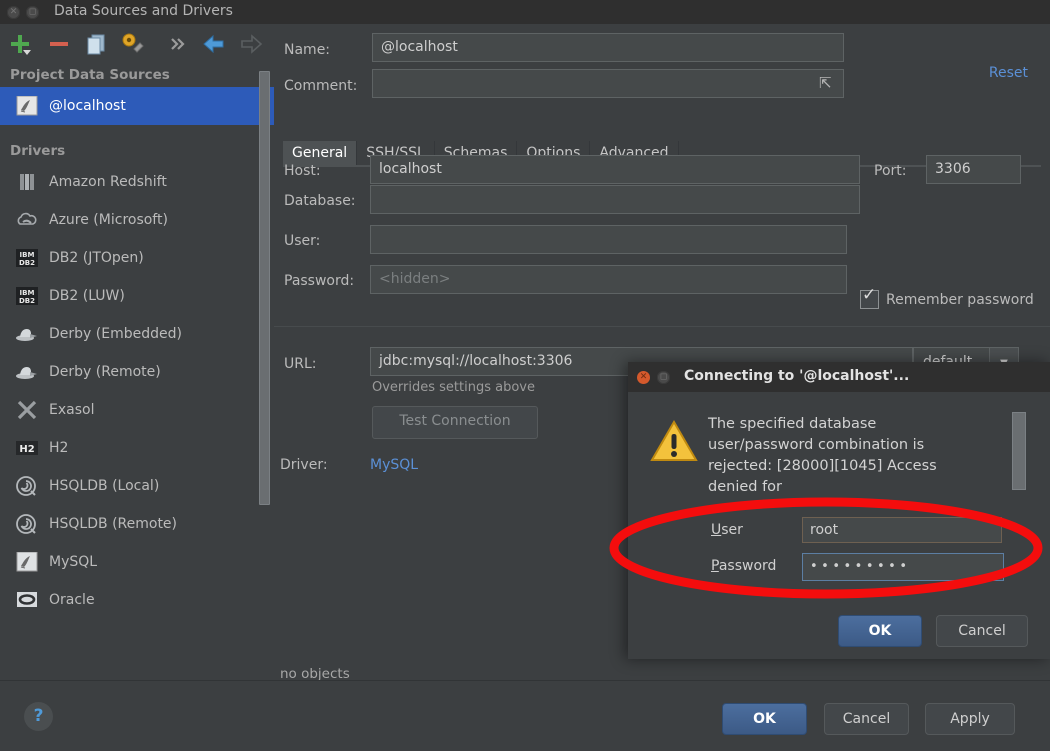 This screenshot has width=1050, height=751. Describe the element at coordinates (615, 199) in the screenshot. I see `database-input` at that location.